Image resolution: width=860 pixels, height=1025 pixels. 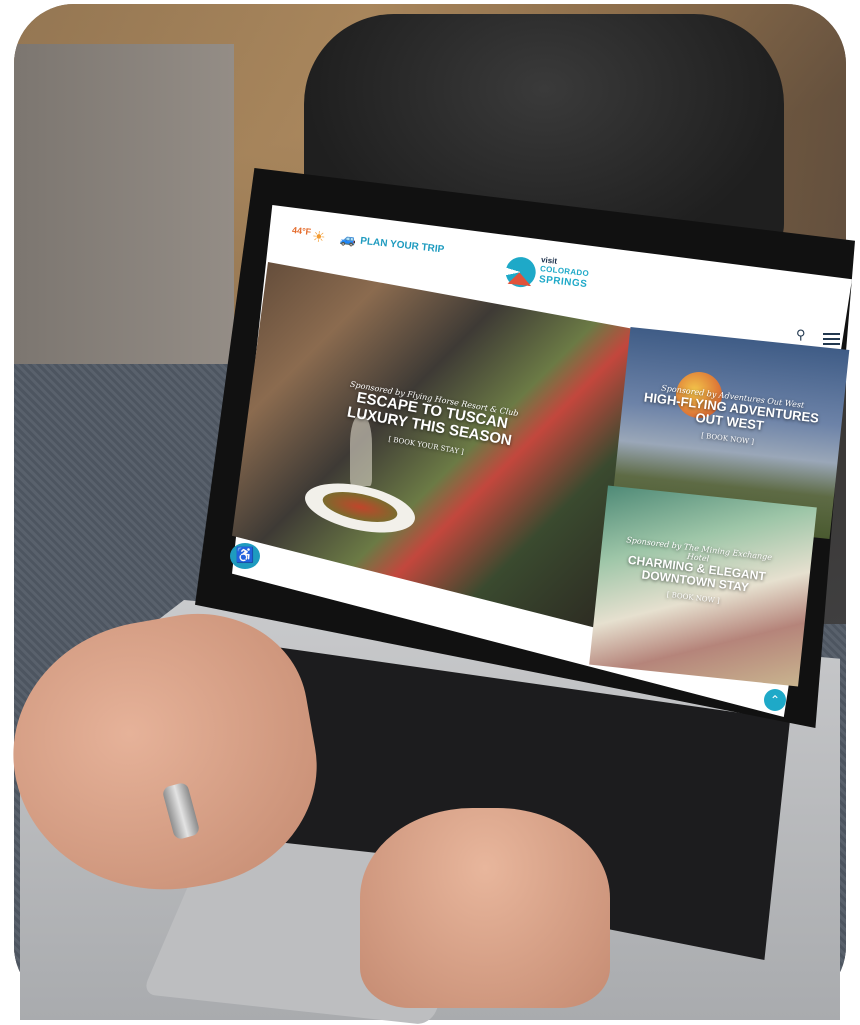 I want to click on site-logo: visit COLORADO SPRINGS, so click(x=548, y=280).